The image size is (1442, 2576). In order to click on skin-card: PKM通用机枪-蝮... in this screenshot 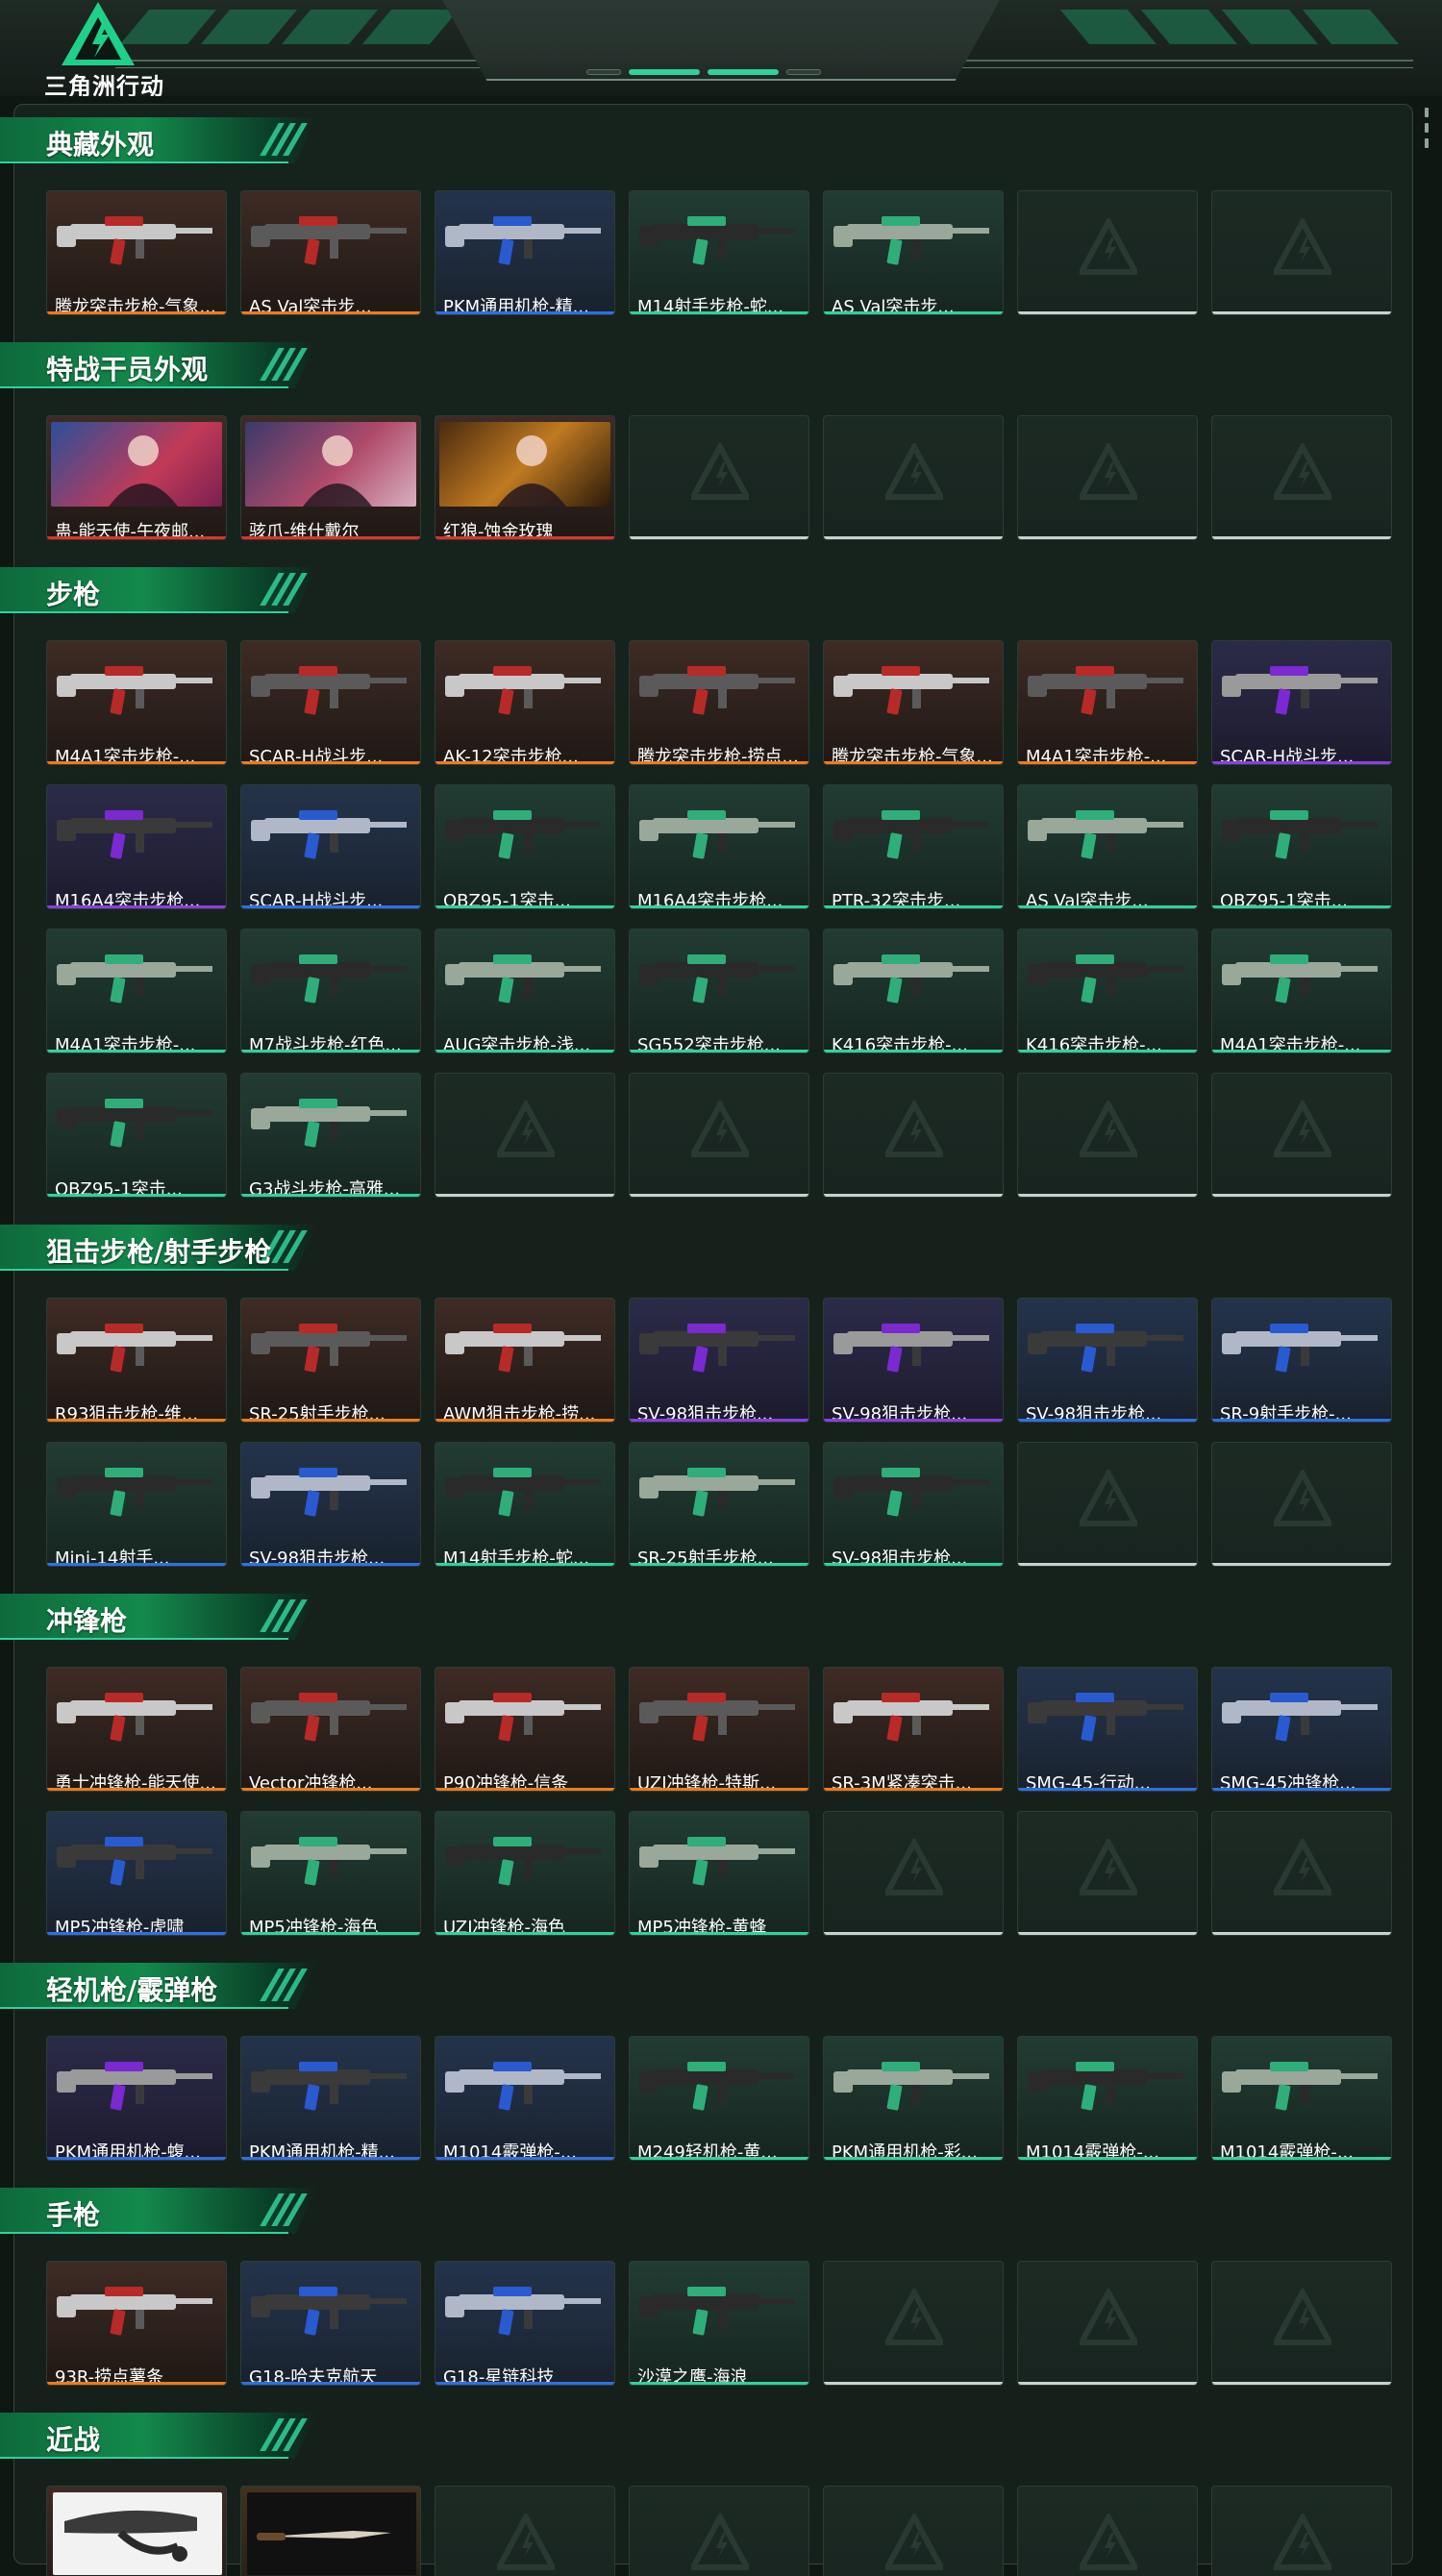, I will do `click(136, 2098)`.